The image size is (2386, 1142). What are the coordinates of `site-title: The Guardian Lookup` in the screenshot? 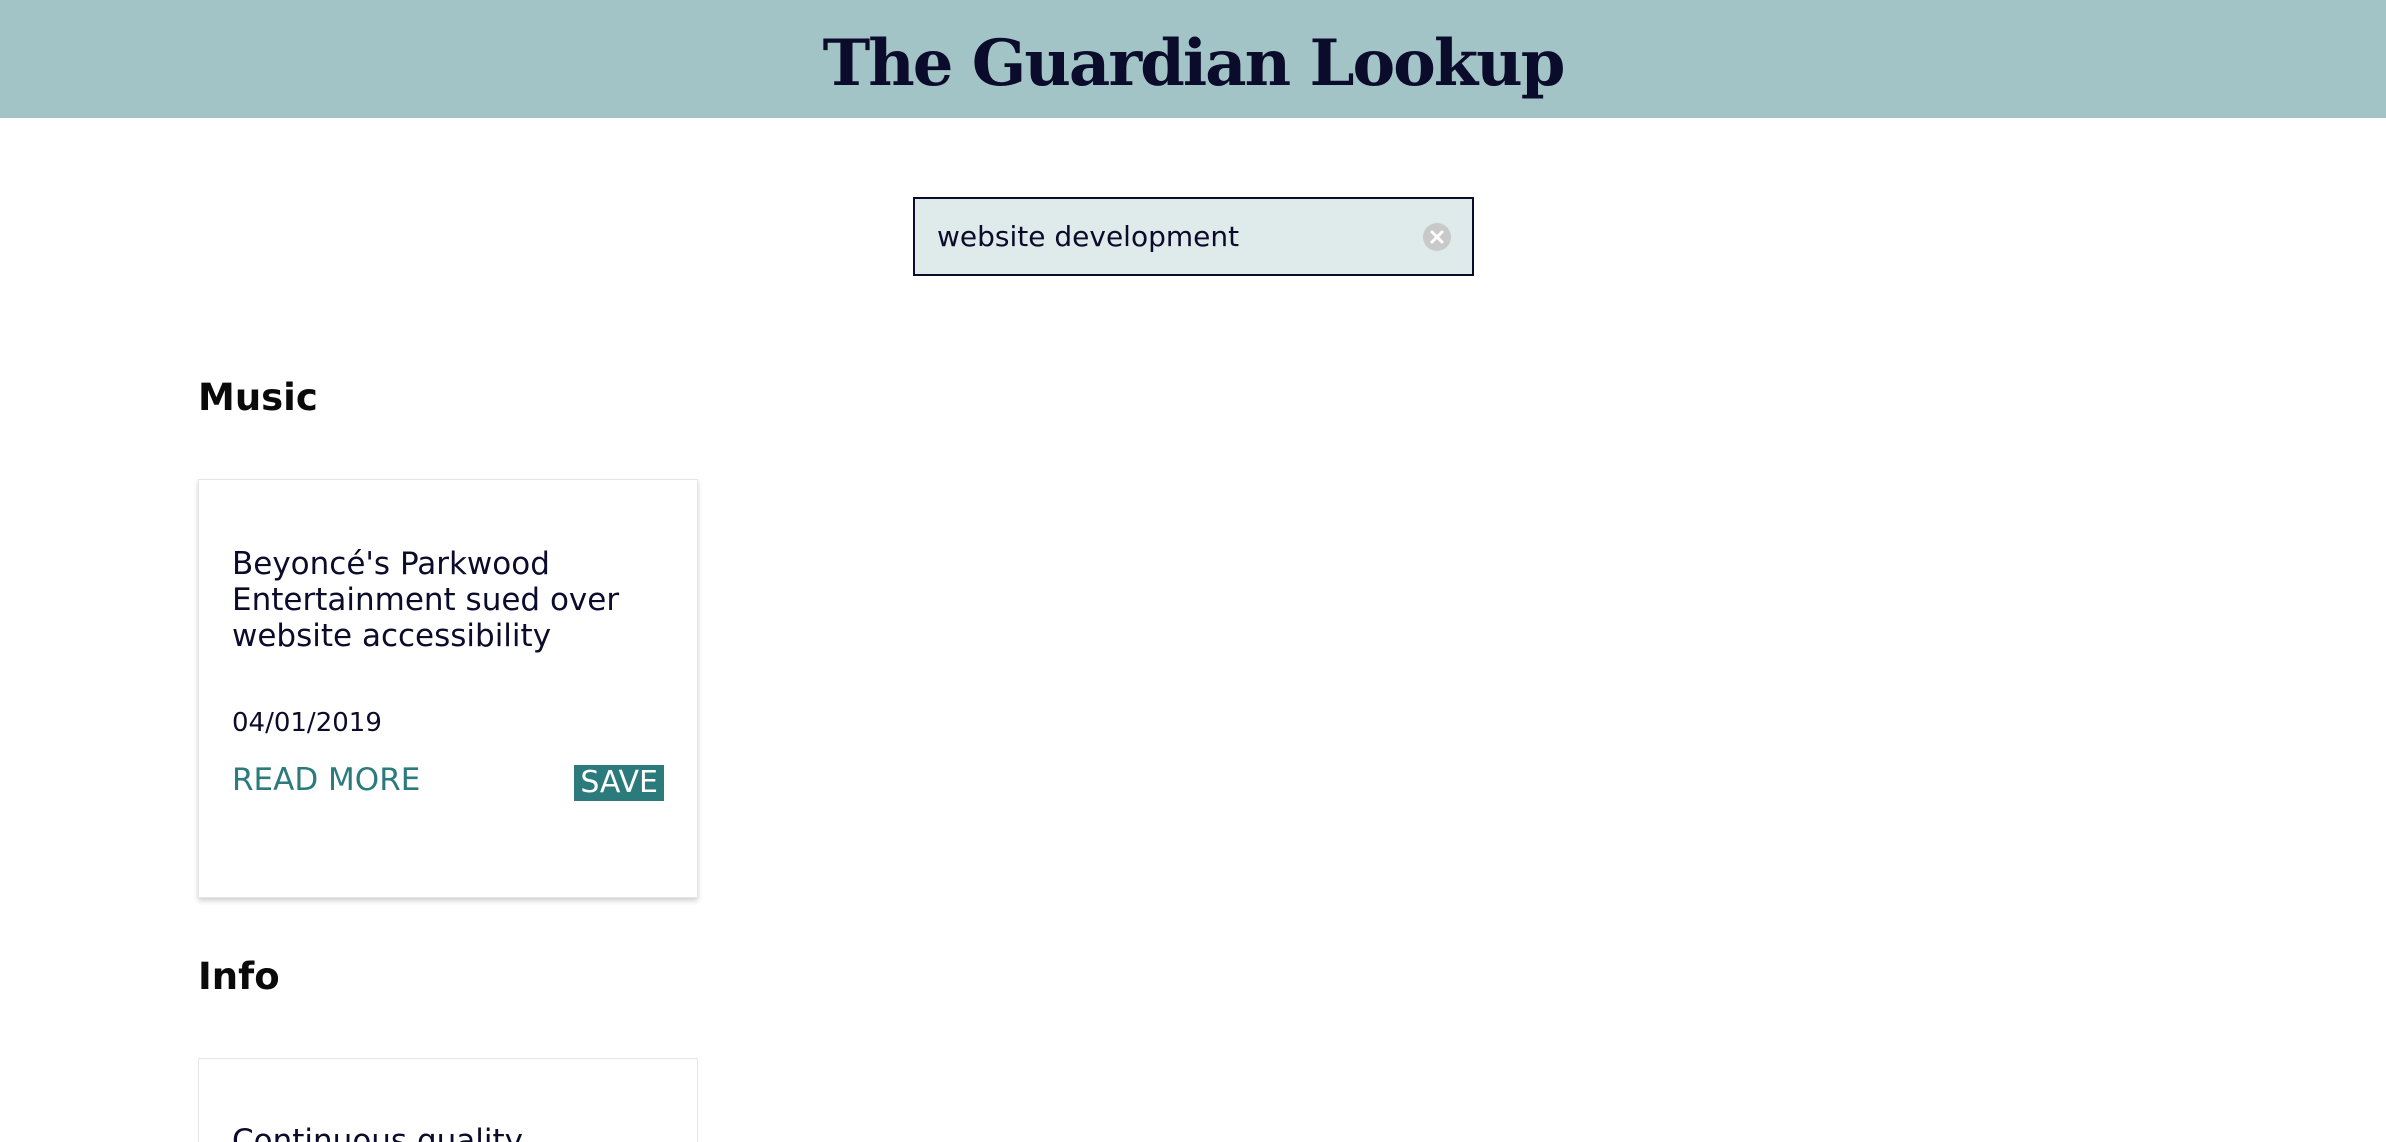 It's located at (1194, 63).